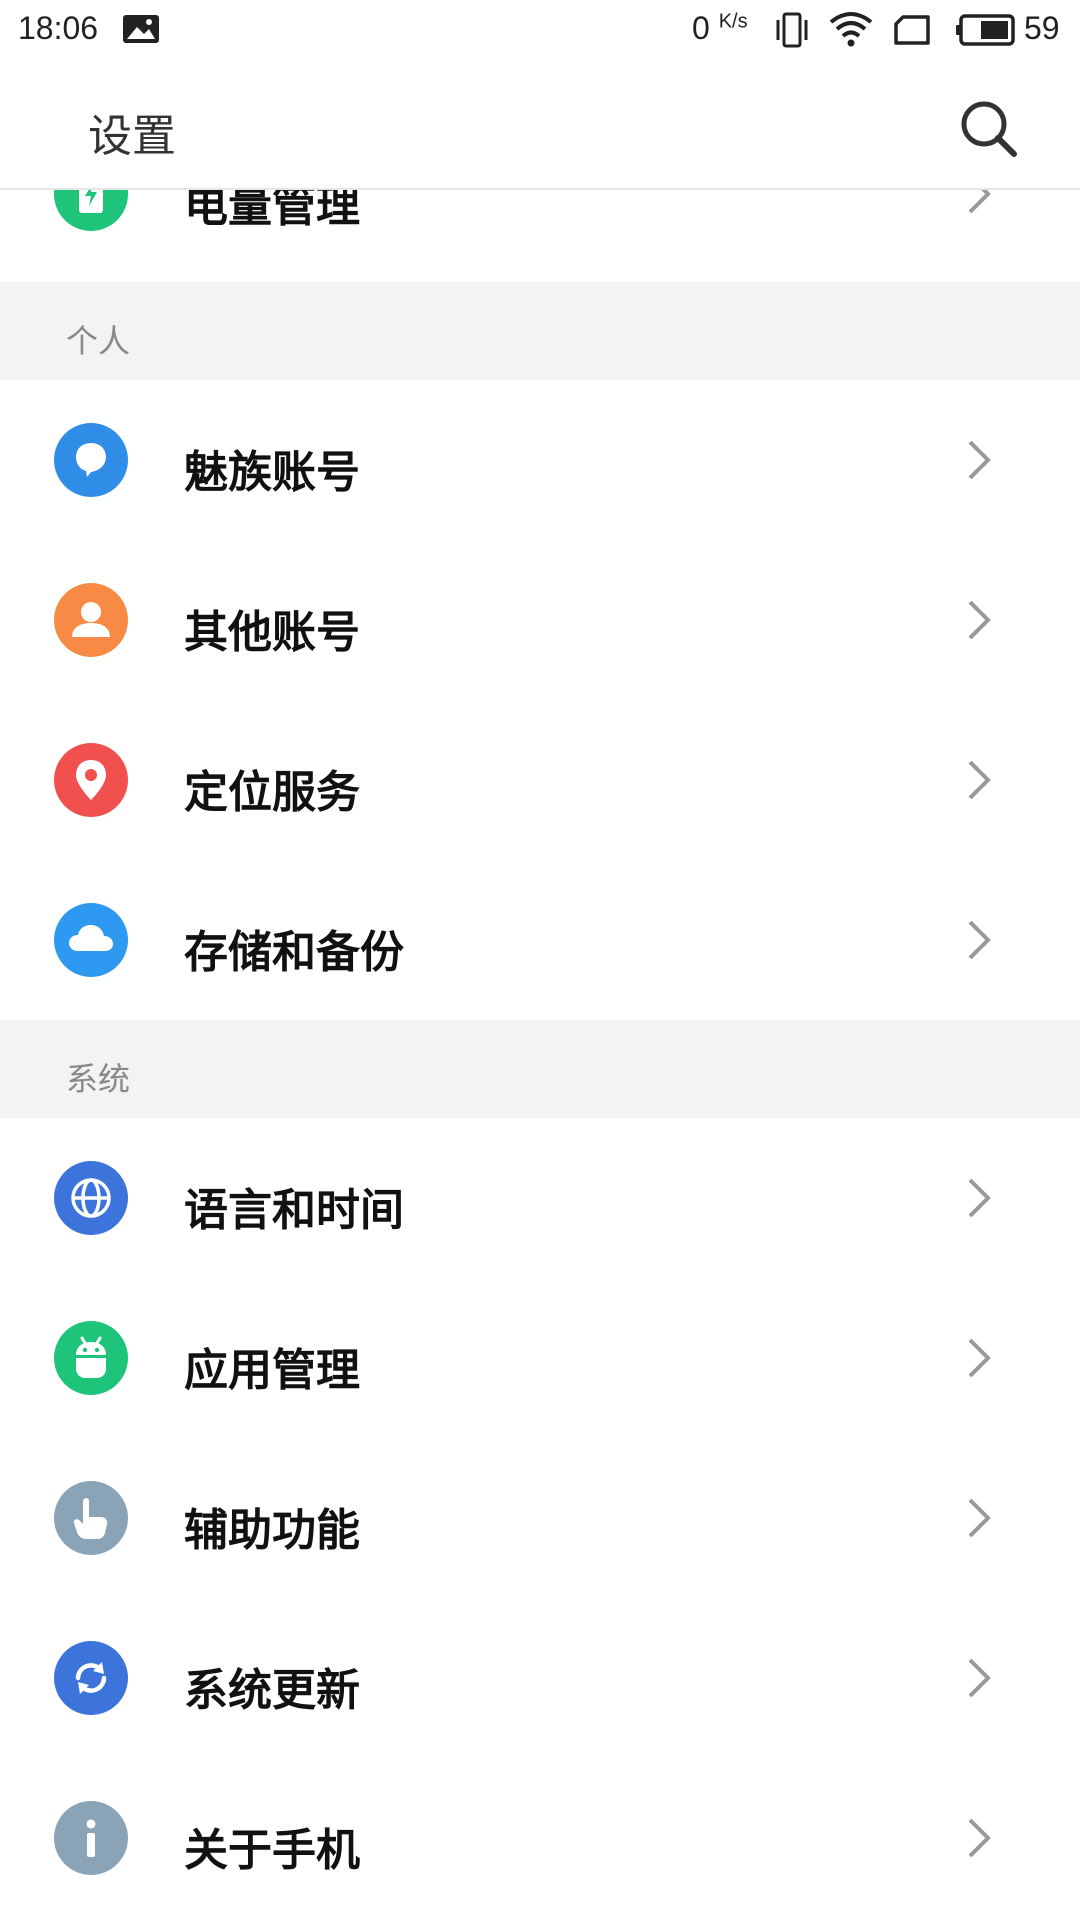 Image resolution: width=1080 pixels, height=1920 pixels. Describe the element at coordinates (91, 210) in the screenshot. I see `battery-charge-icon` at that location.